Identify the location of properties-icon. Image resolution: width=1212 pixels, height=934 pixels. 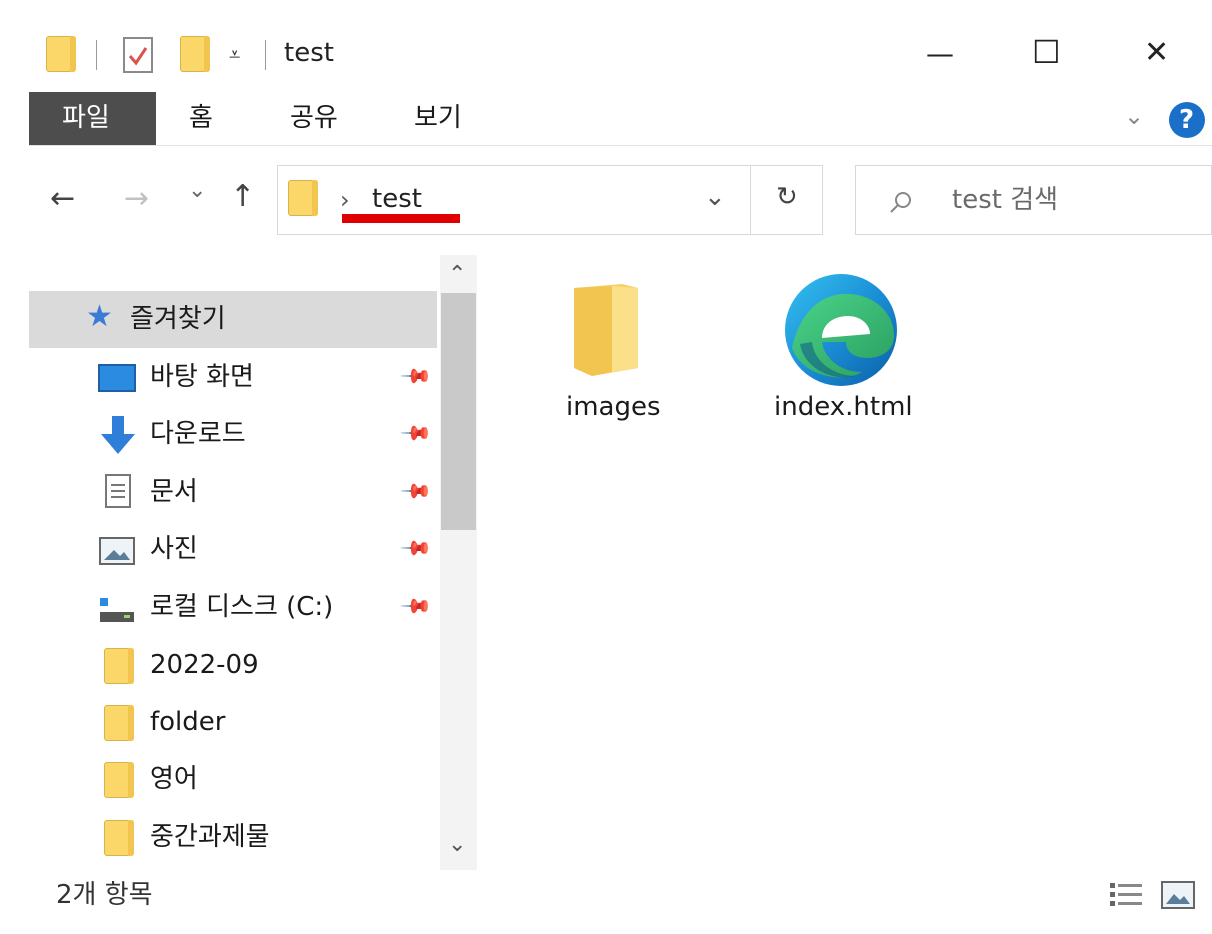
(138, 55).